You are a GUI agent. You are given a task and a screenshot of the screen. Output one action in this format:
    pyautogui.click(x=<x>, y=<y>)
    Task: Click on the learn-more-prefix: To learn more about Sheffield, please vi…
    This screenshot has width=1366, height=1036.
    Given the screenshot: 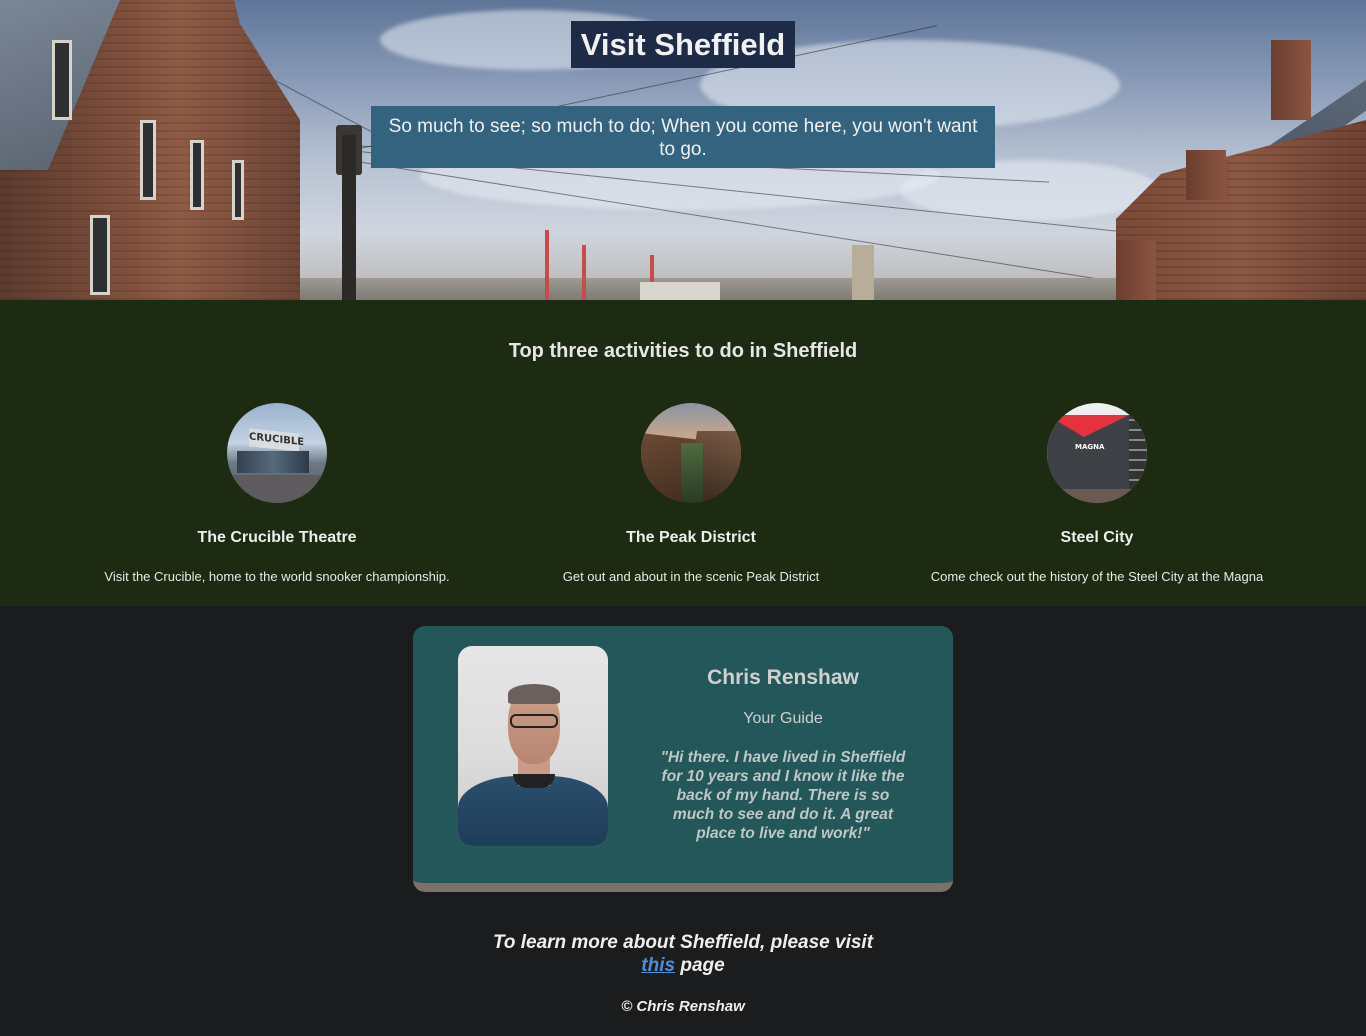 What is the action you would take?
    pyautogui.click(x=683, y=942)
    